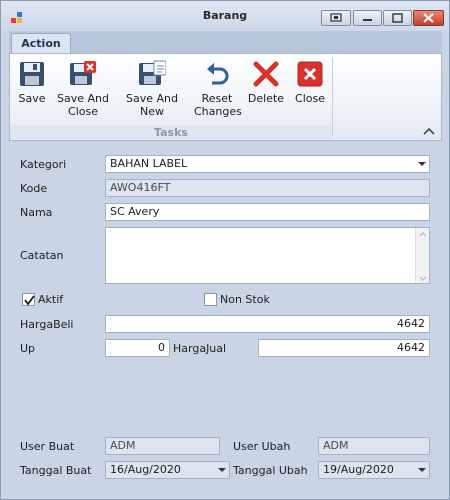 This screenshot has height=500, width=450. I want to click on tanggal-buat-value: 16/Aug/2020, so click(145, 469).